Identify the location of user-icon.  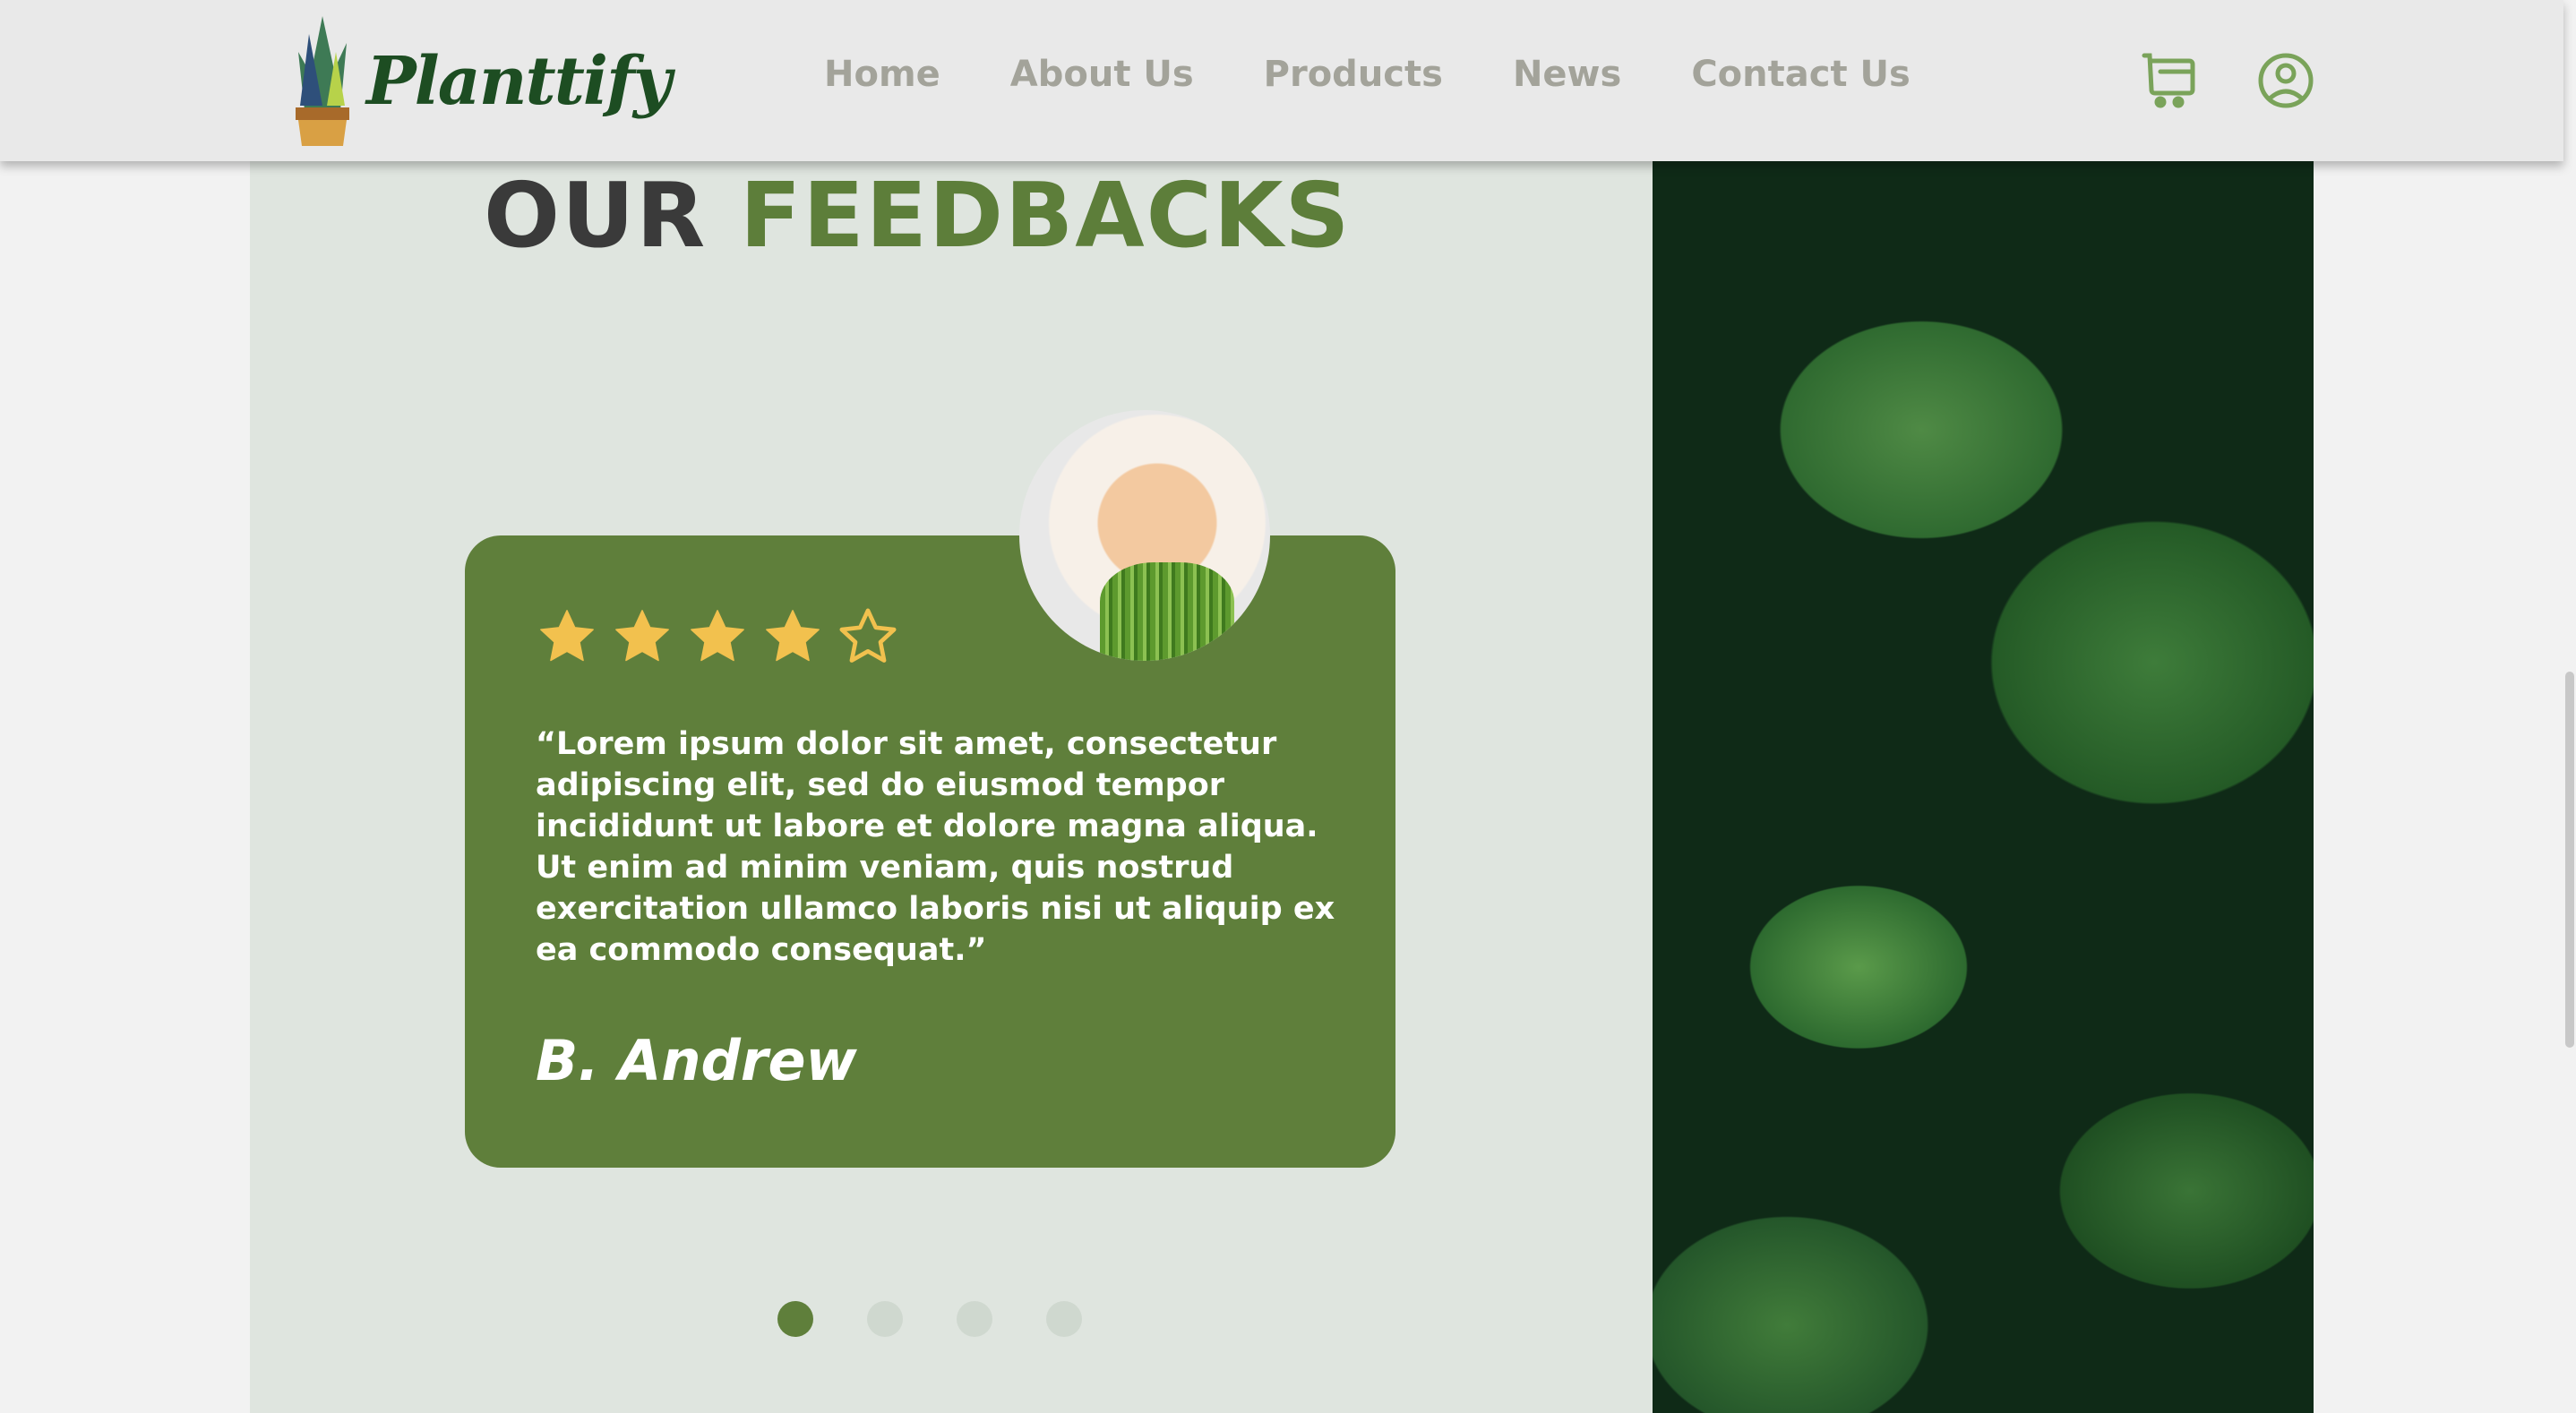
(2286, 80).